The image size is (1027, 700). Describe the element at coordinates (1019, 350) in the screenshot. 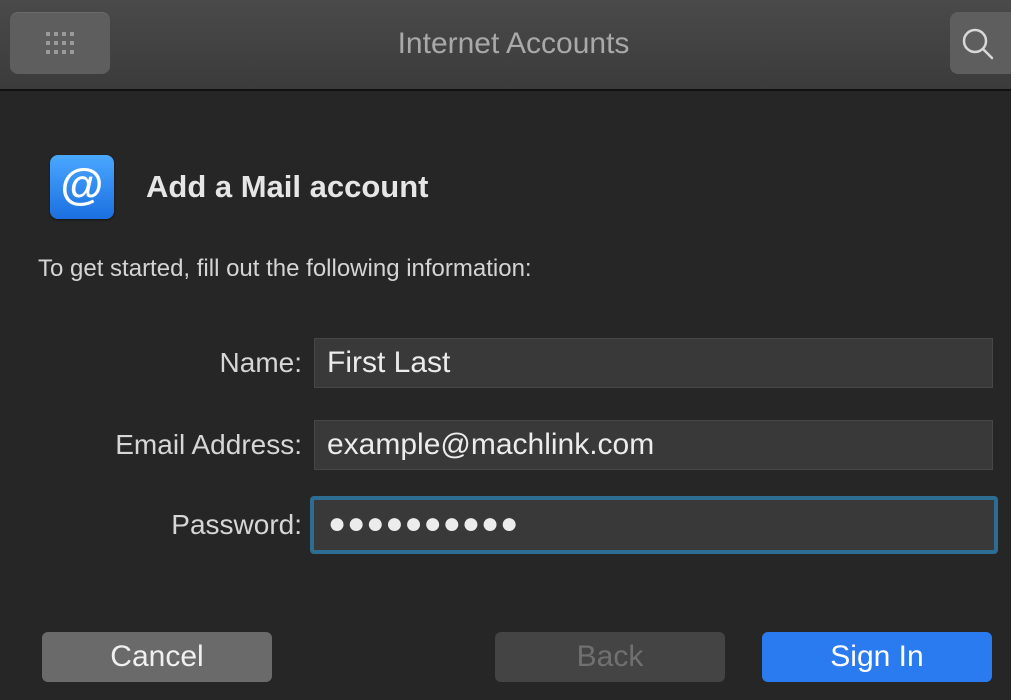

I see `window-edge` at that location.